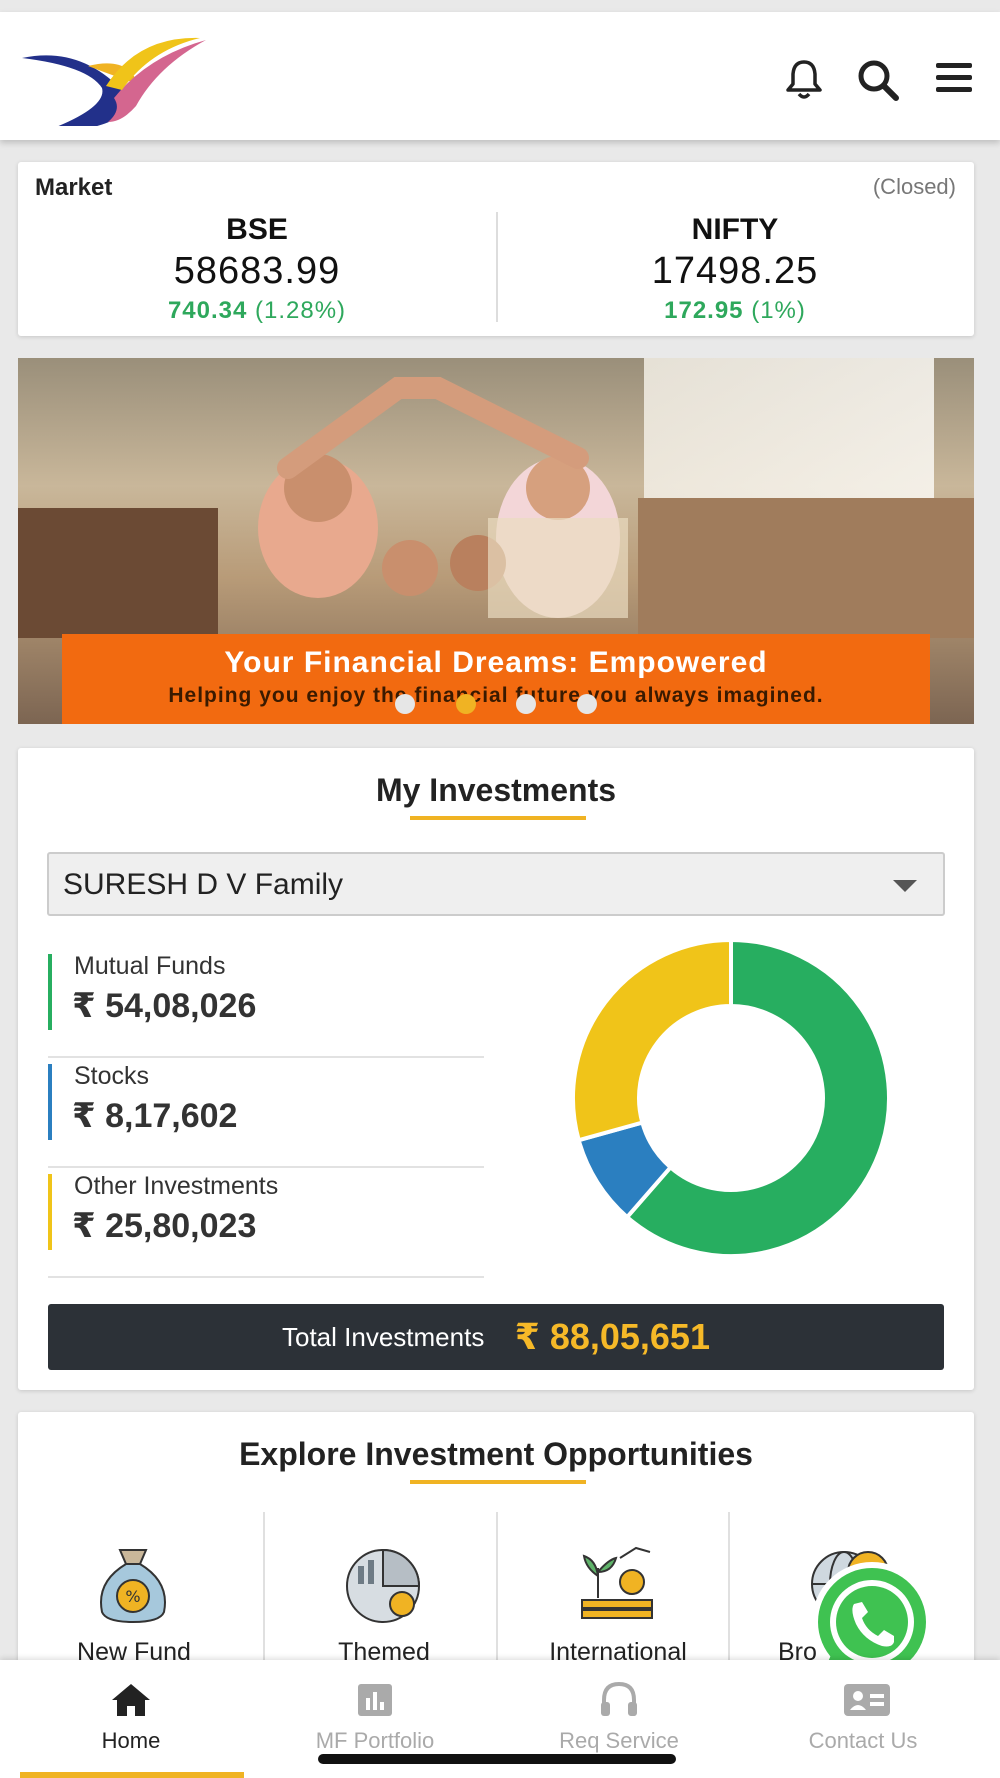 Image resolution: width=1000 pixels, height=1778 pixels. What do you see at coordinates (735, 229) in the screenshot?
I see `index-name: NIFTY` at bounding box center [735, 229].